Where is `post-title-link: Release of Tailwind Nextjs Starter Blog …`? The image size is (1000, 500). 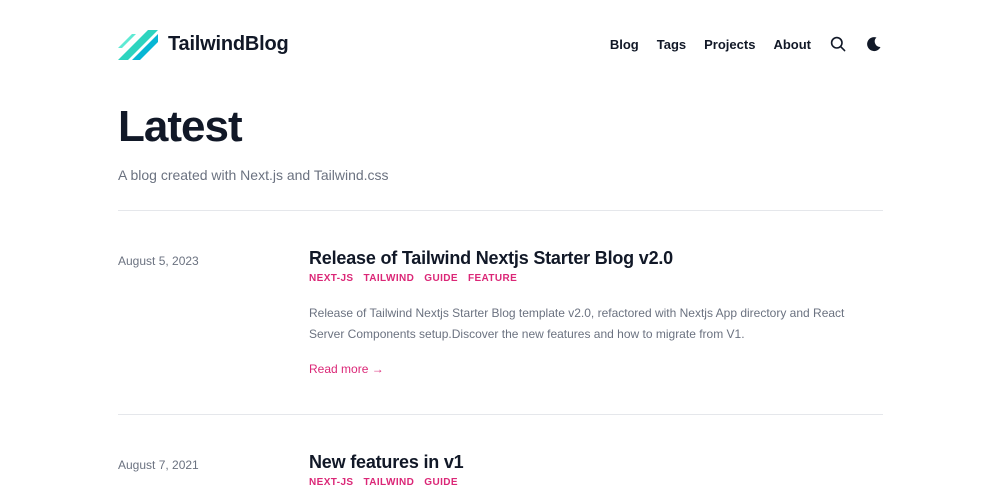
post-title-link: Release of Tailwind Nextjs Starter Blog … is located at coordinates (491, 258).